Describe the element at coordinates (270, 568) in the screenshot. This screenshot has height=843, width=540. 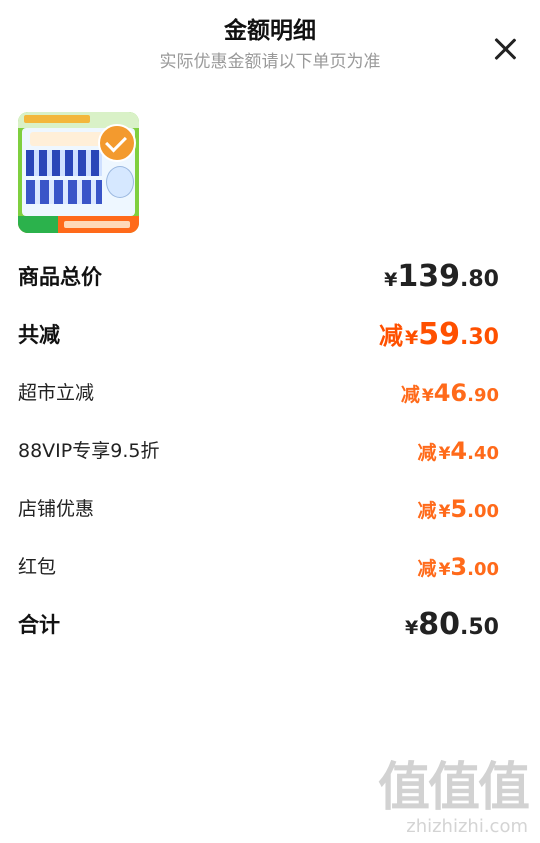
I see `row-red-packet: 红包 减 ¥3.00` at that location.